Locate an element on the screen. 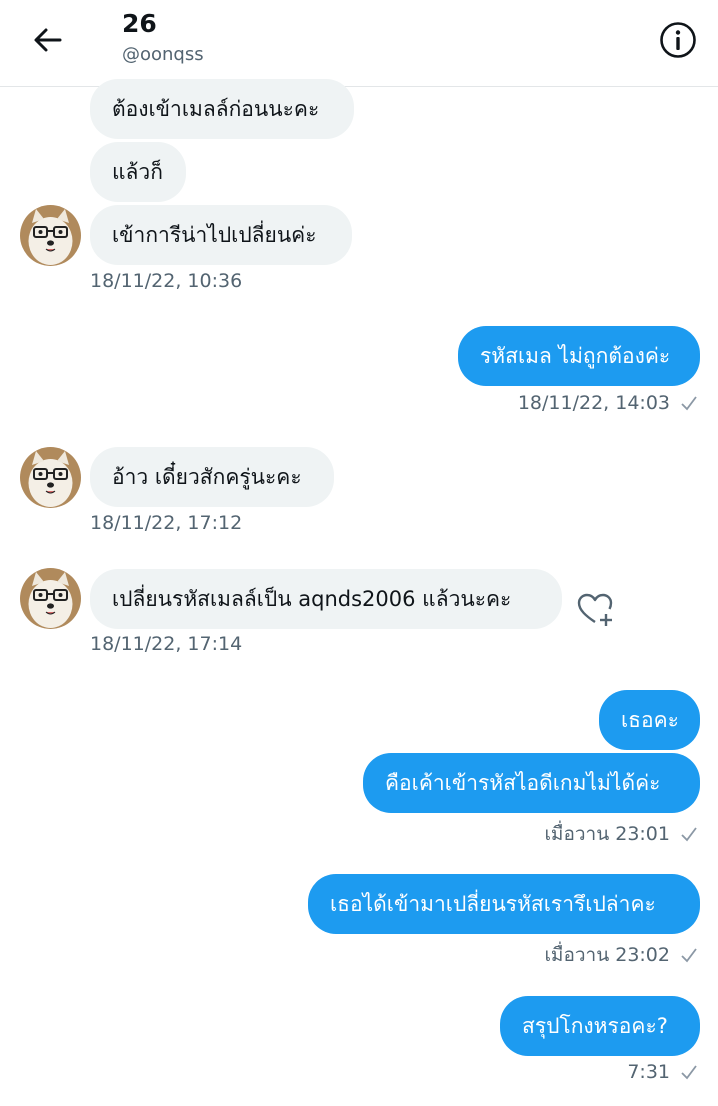 Image resolution: width=718 pixels, height=1106 pixels. message-text: เธอได้เข้ามาเปลี่ยนรหัสเรารึเปล่าคะ is located at coordinates (493, 903).